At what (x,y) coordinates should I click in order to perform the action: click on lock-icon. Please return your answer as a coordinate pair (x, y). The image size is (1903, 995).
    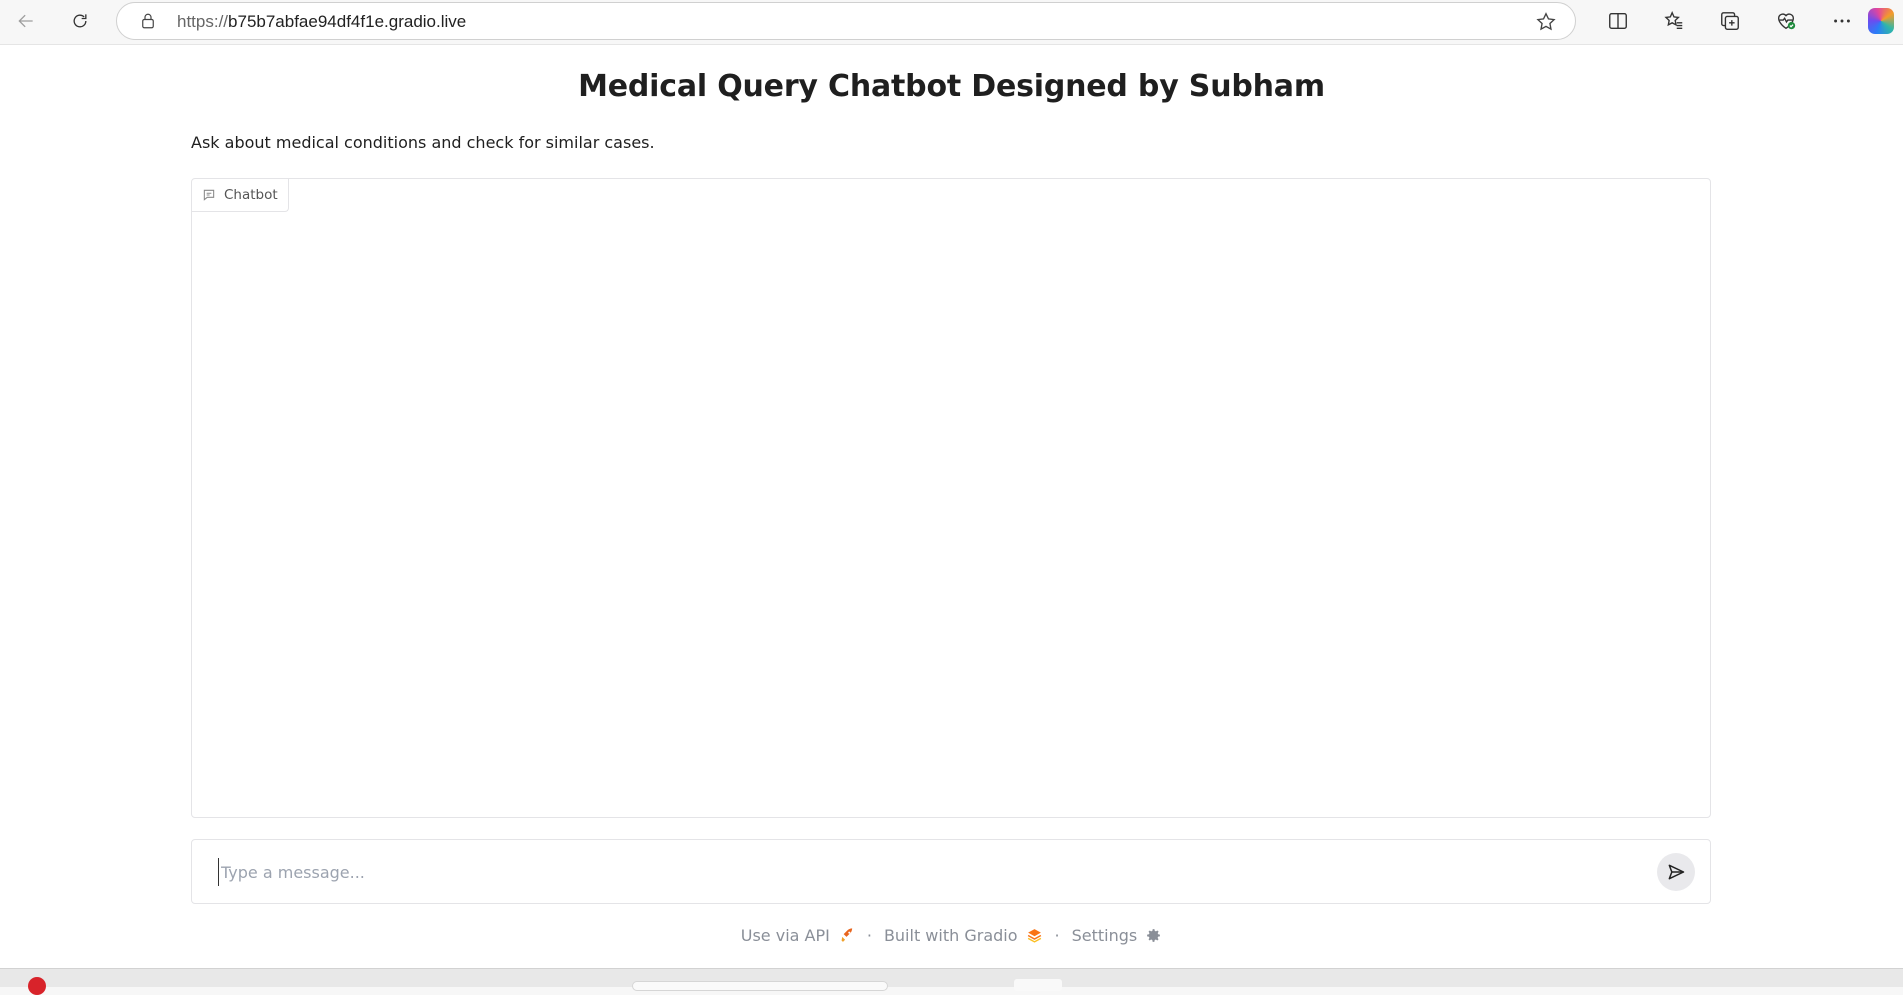
    Looking at the image, I should click on (148, 21).